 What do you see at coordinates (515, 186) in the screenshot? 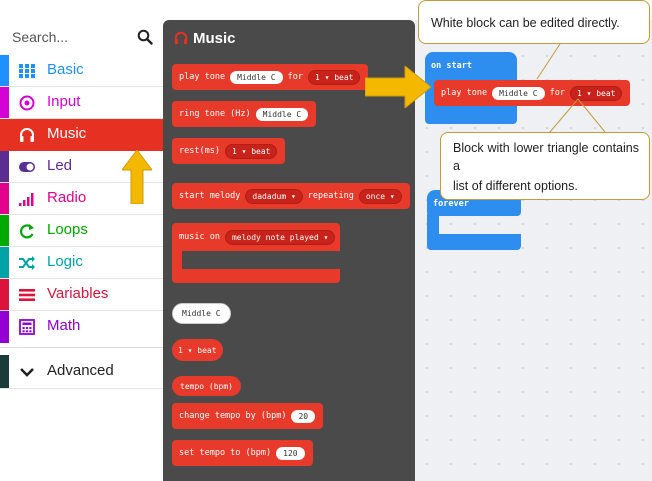
I see `callout-text: list of different options.` at bounding box center [515, 186].